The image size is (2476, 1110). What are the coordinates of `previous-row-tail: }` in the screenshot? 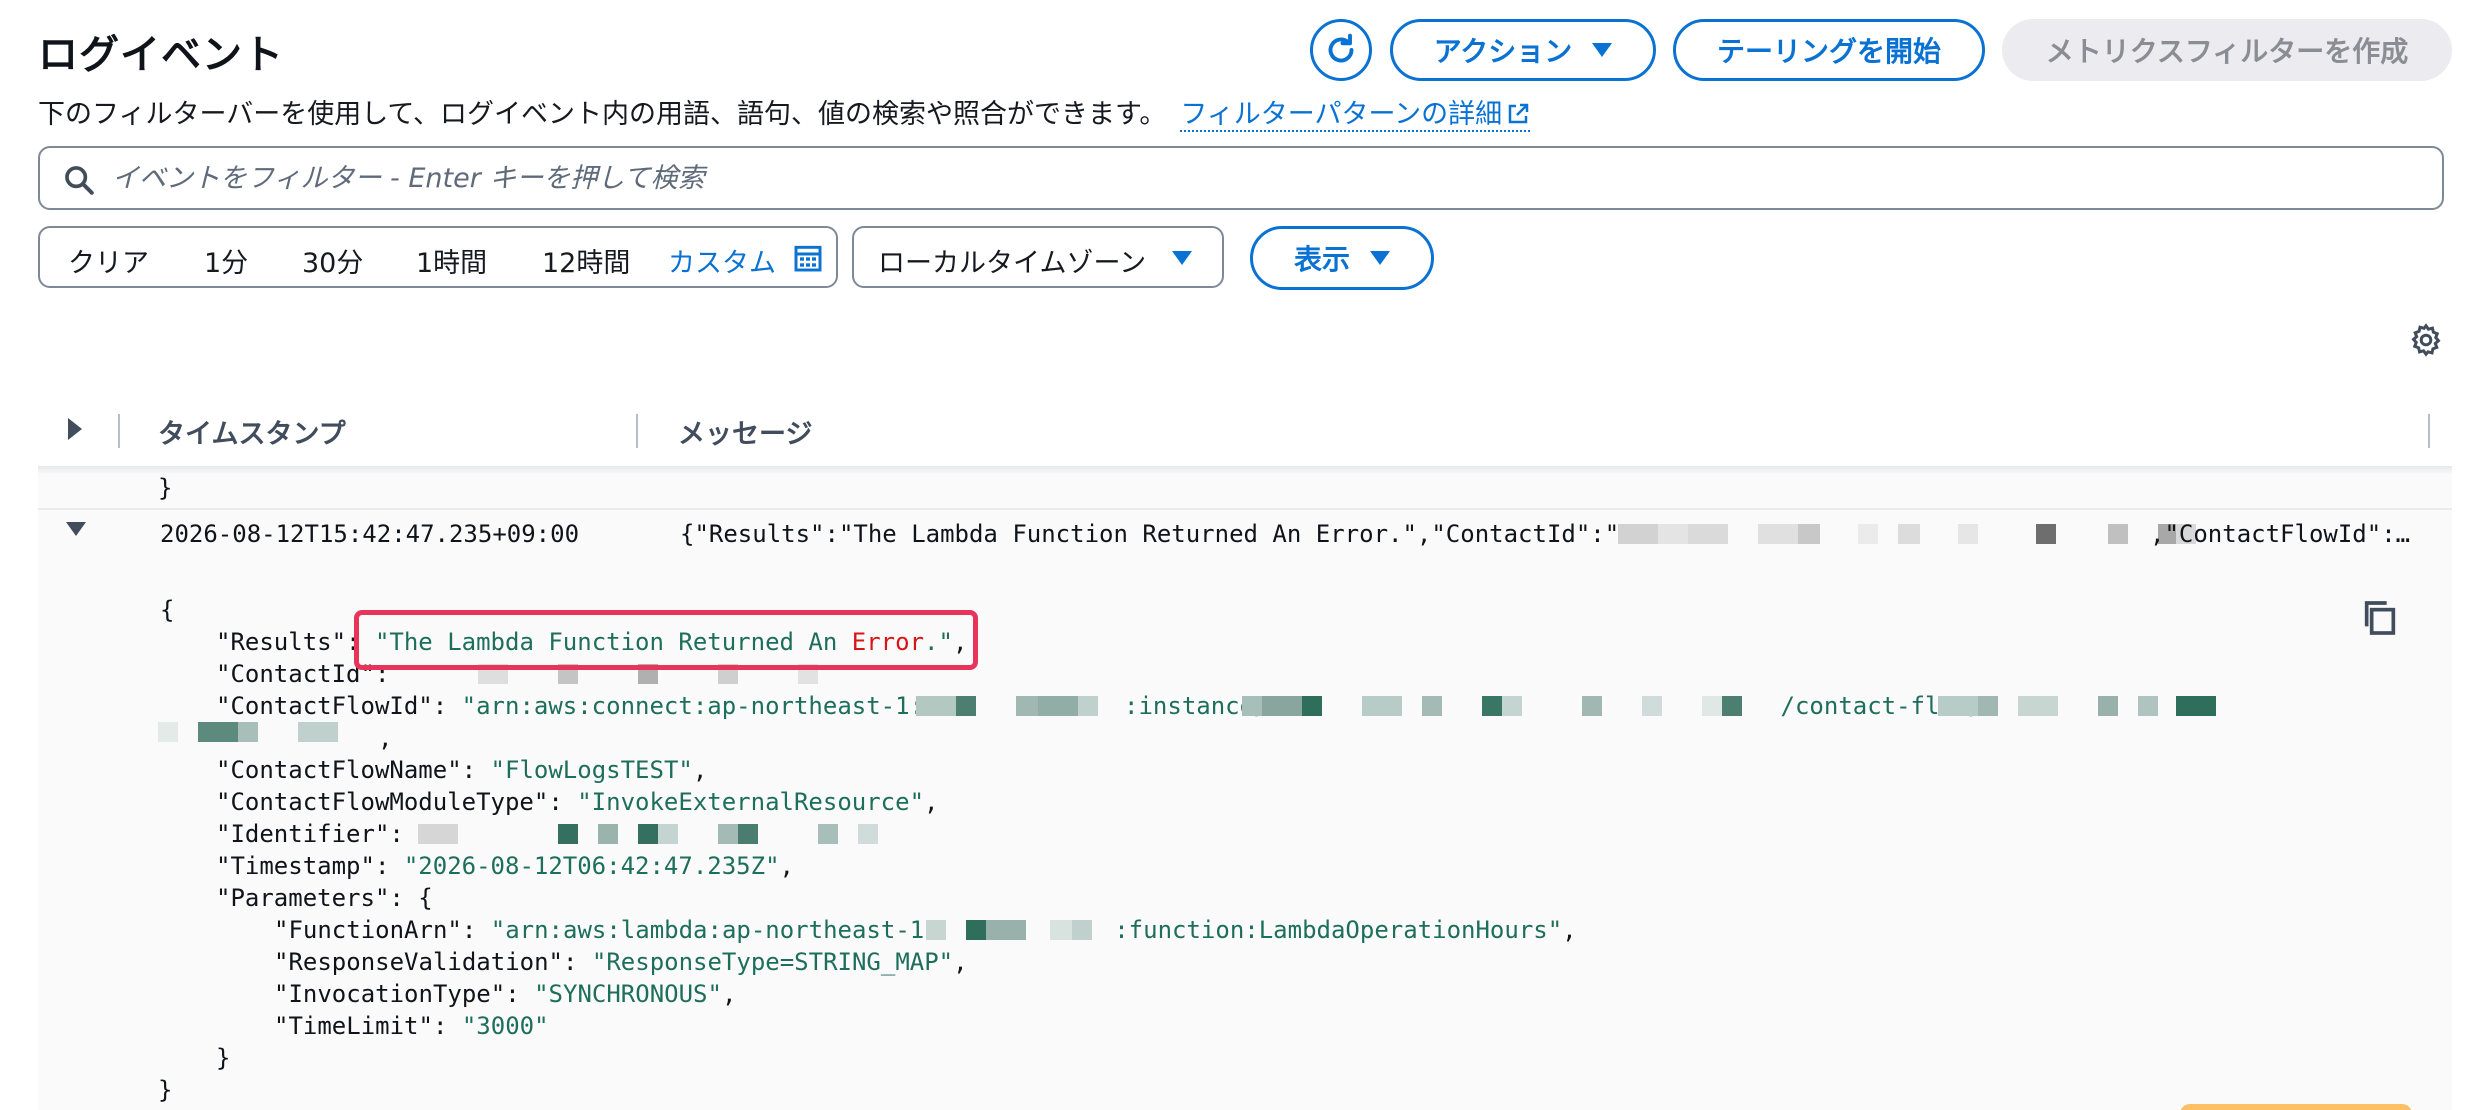 It's located at (165, 488).